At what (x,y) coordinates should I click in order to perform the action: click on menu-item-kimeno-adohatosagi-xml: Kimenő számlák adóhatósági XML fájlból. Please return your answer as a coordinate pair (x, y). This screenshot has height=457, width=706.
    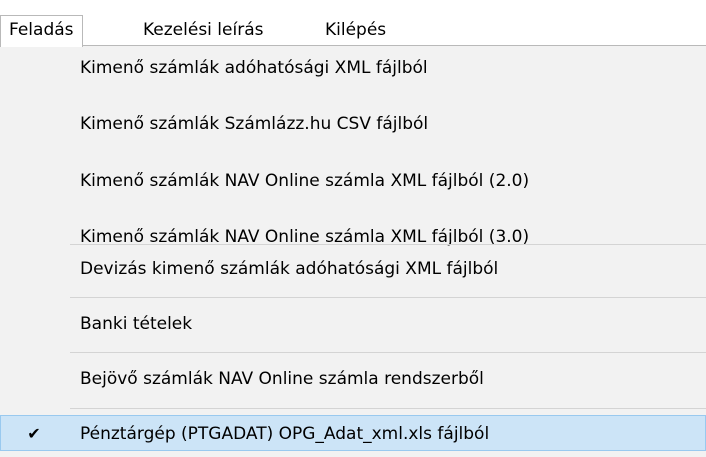
    Looking at the image, I should click on (353, 68).